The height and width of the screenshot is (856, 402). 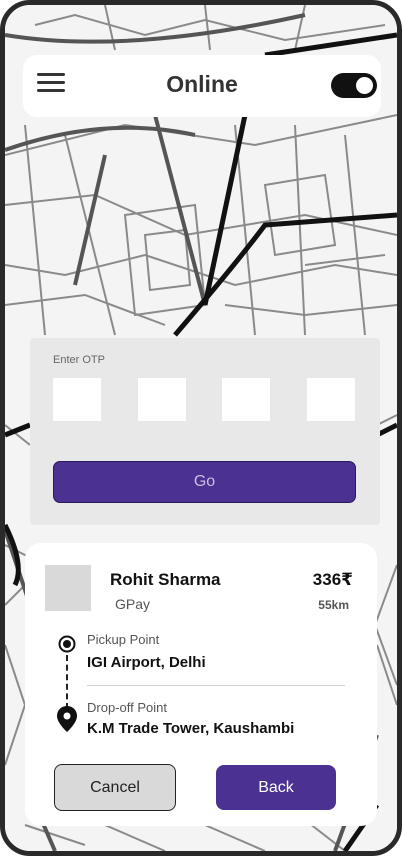 I want to click on trip-distance: 55km, so click(x=333, y=605).